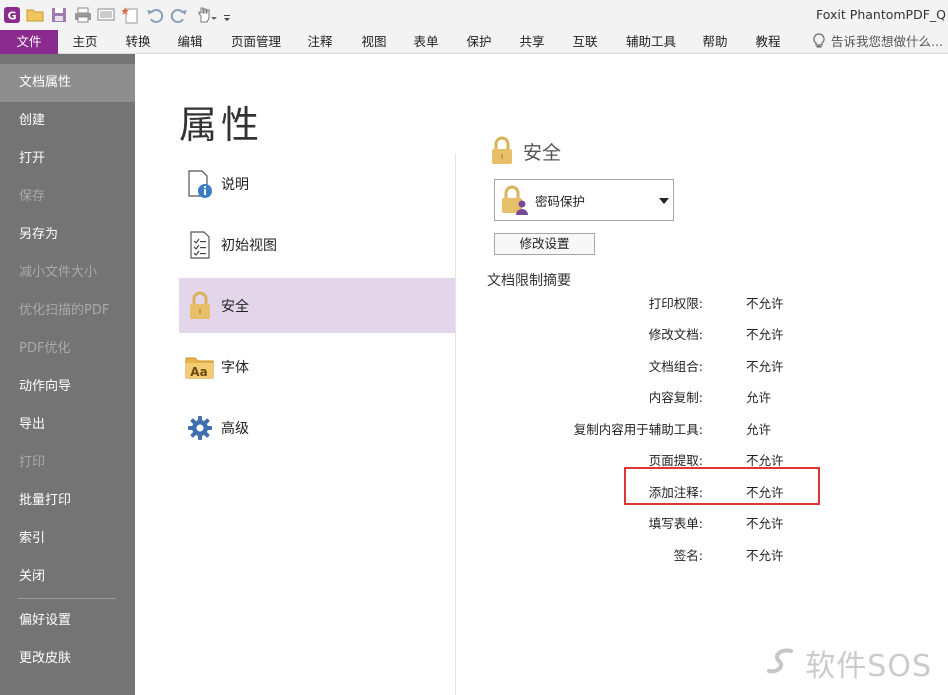 The image size is (948, 695). I want to click on tab-tutorial: 教程, so click(768, 42).